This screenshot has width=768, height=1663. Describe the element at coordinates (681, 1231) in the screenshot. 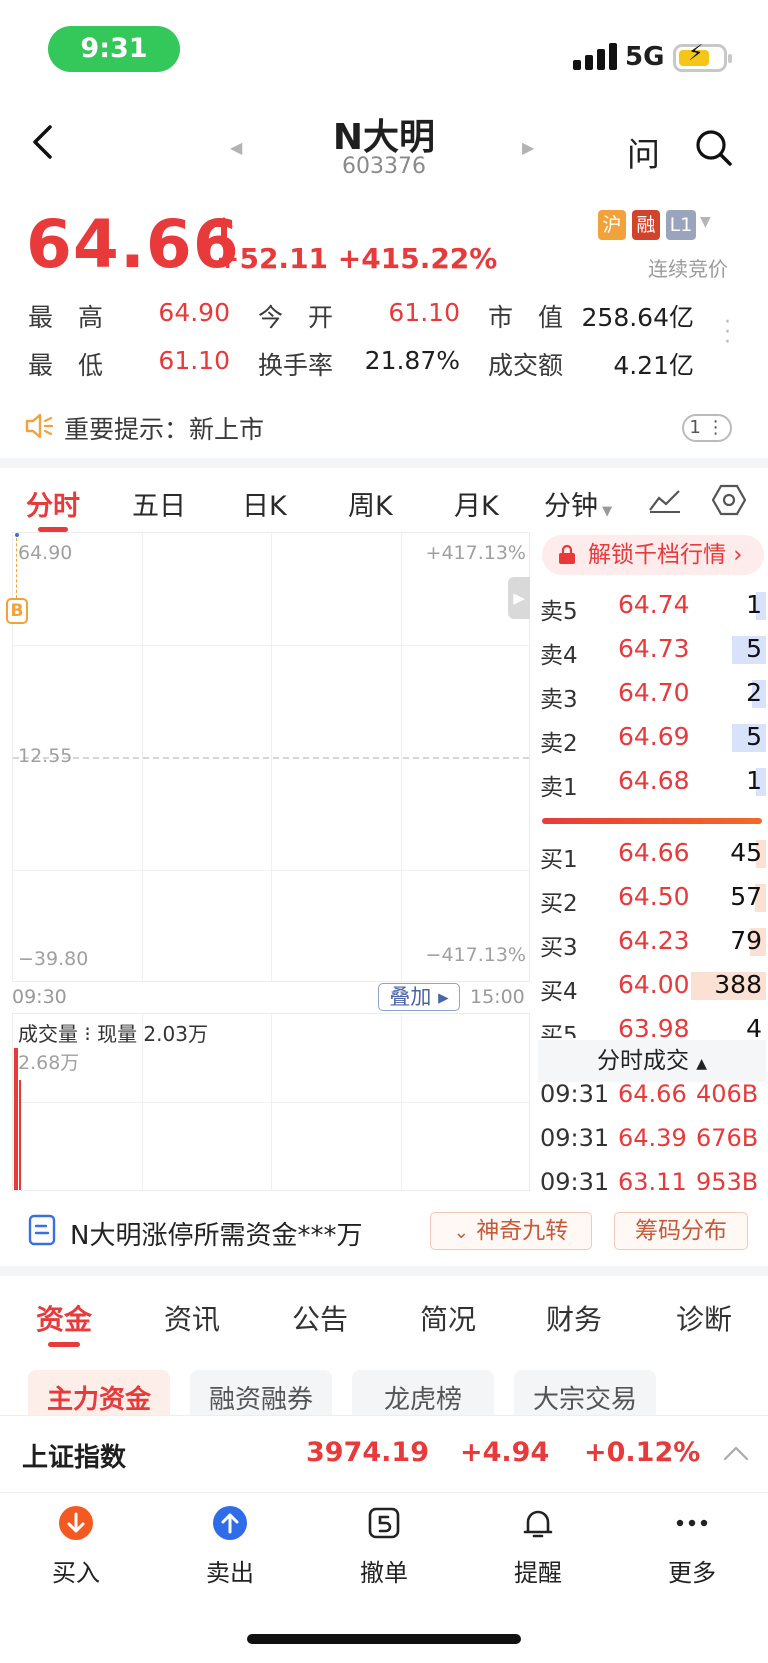

I see `chip-distribution-button: 筹码分布` at that location.